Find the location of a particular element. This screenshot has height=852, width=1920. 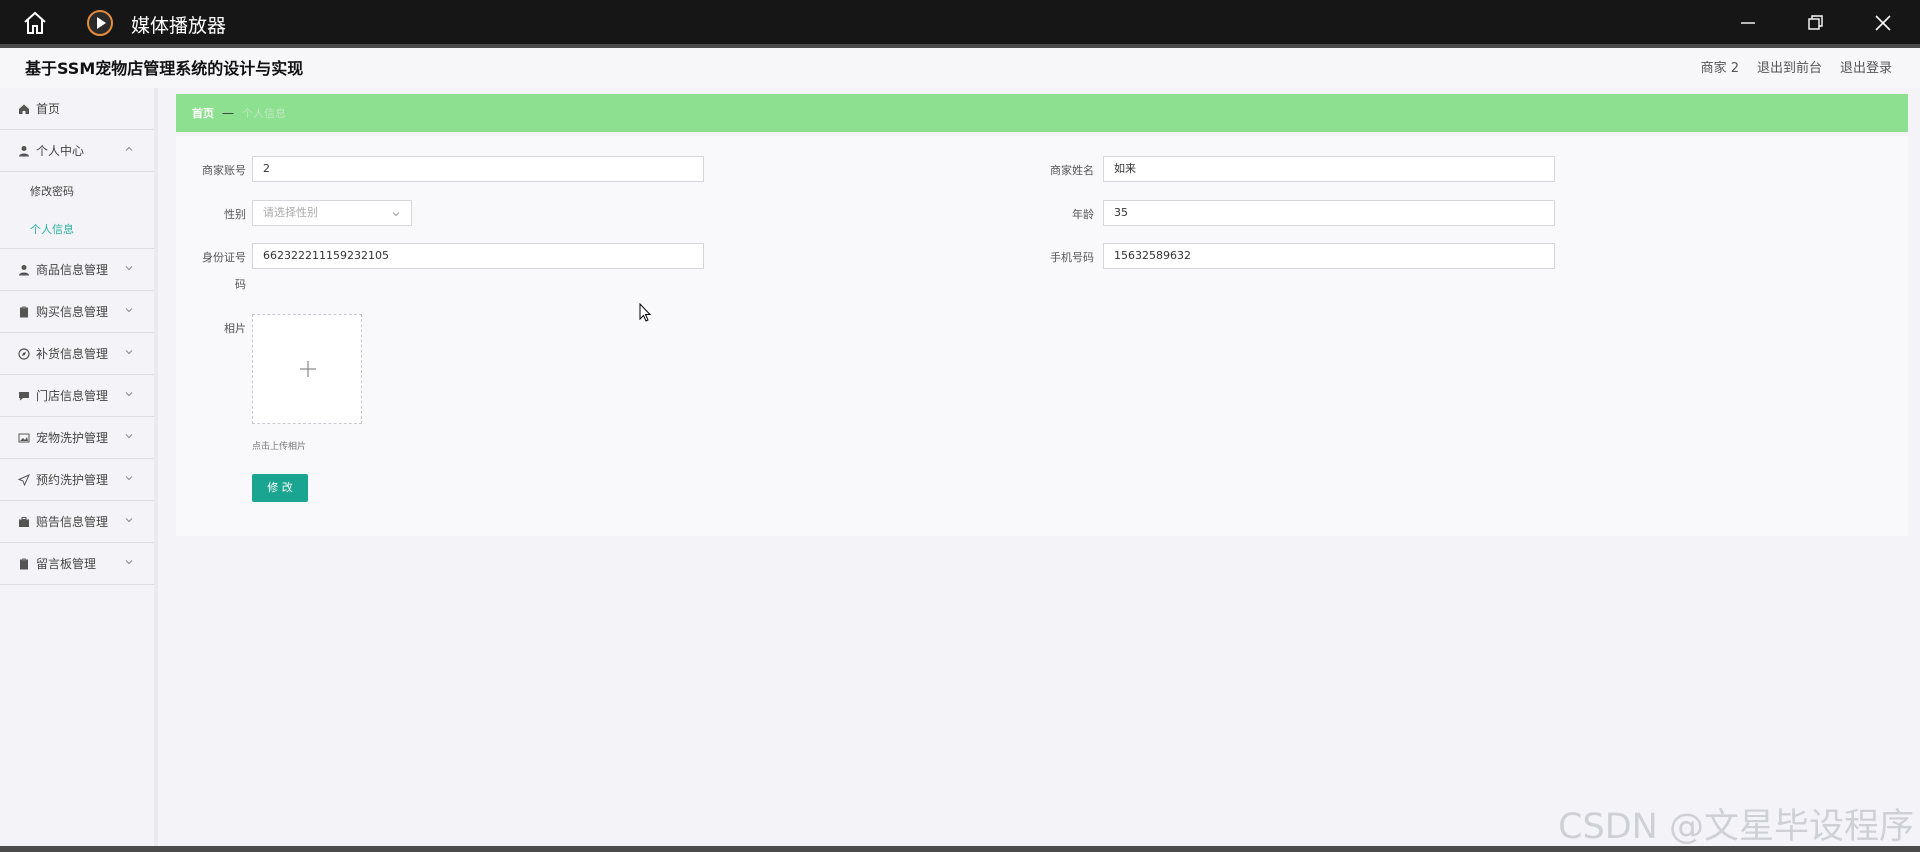

mouse-cursor-icon is located at coordinates (645, 312).